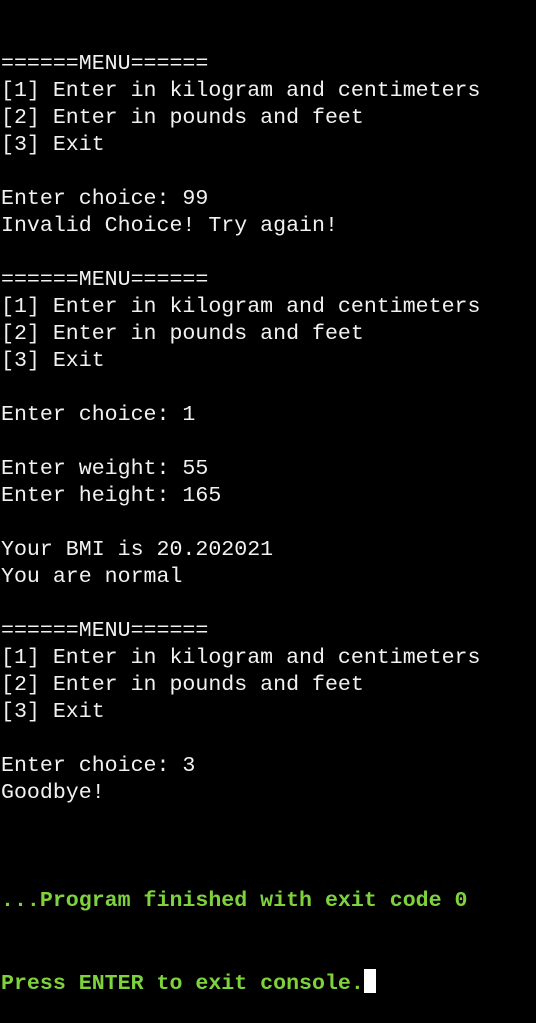  I want to click on exit-status-line: ...Program finished with exit code 0, so click(234, 901).